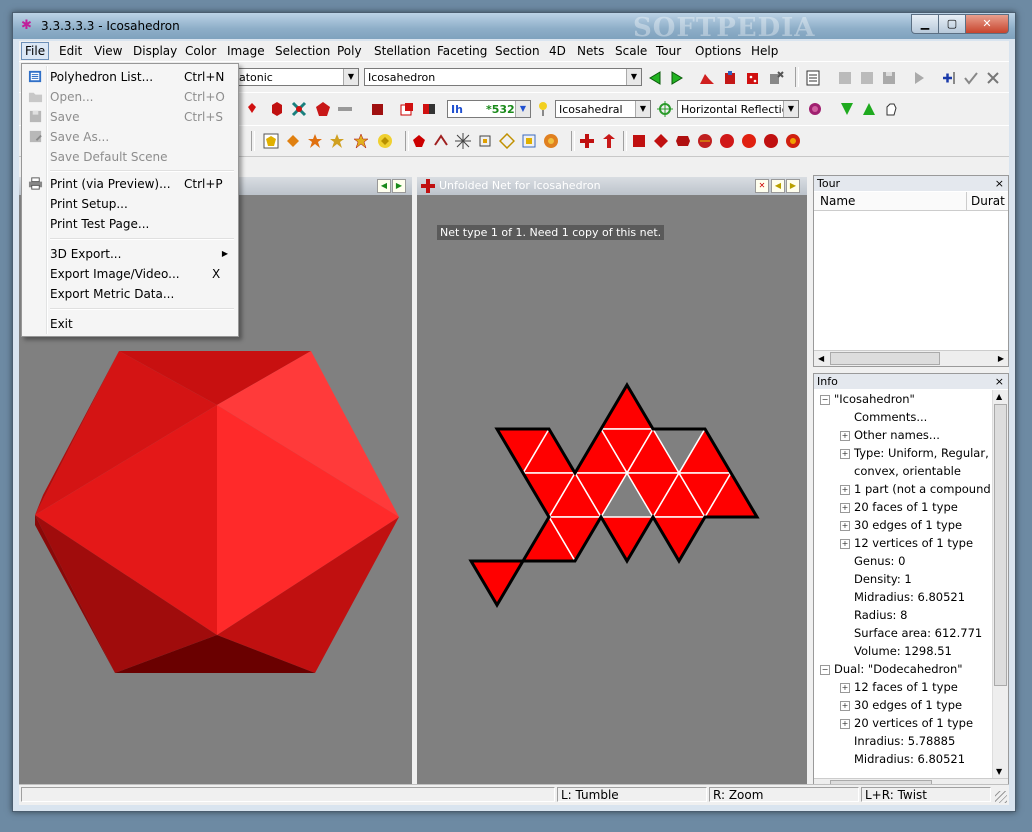 Image resolution: width=1032 pixels, height=832 pixels. What do you see at coordinates (873, 615) in the screenshot?
I see `info-tree-item: Radius: 8` at bounding box center [873, 615].